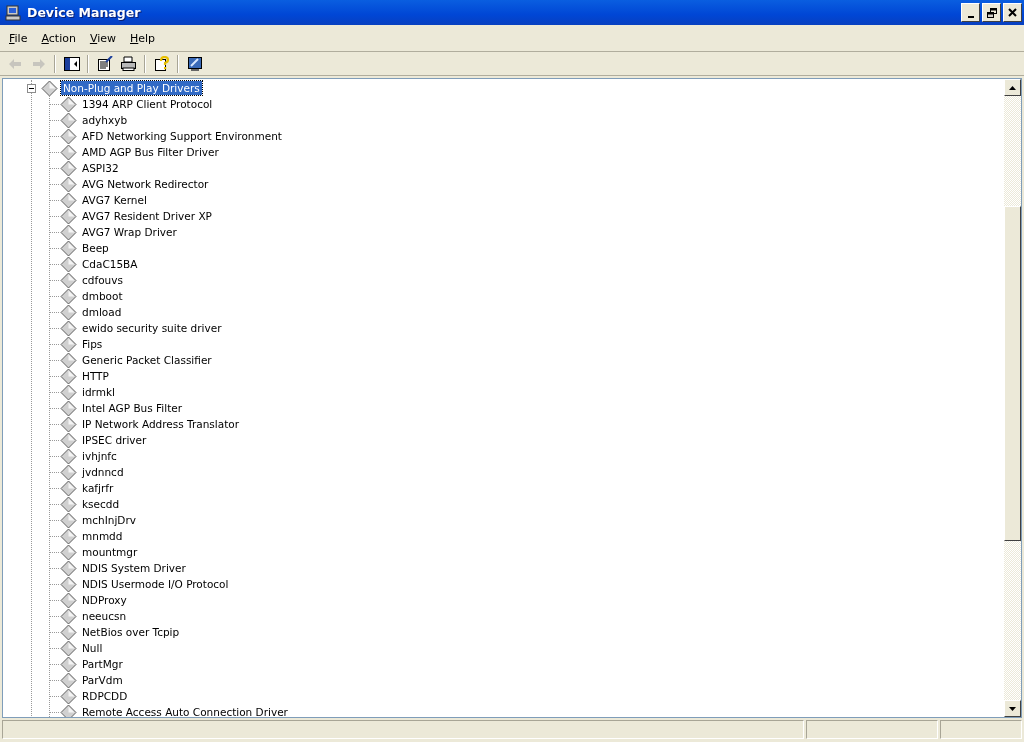 Image resolution: width=1024 pixels, height=742 pixels. What do you see at coordinates (18, 38) in the screenshot?
I see `menu-item: File` at bounding box center [18, 38].